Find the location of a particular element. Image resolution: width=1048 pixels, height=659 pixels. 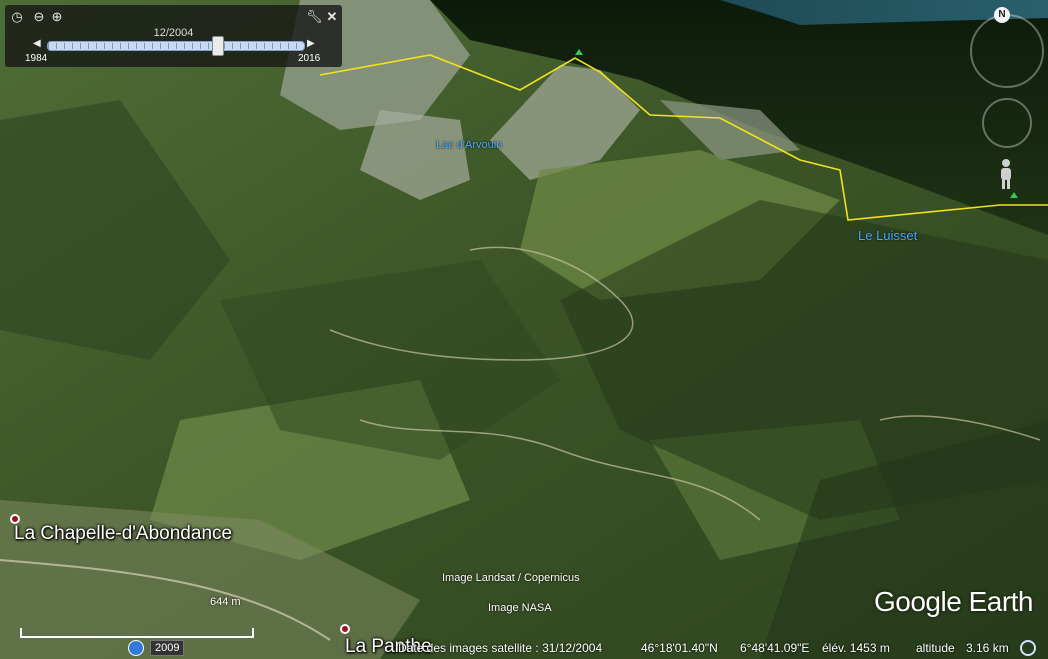

time-slider-track is located at coordinates (176, 46).